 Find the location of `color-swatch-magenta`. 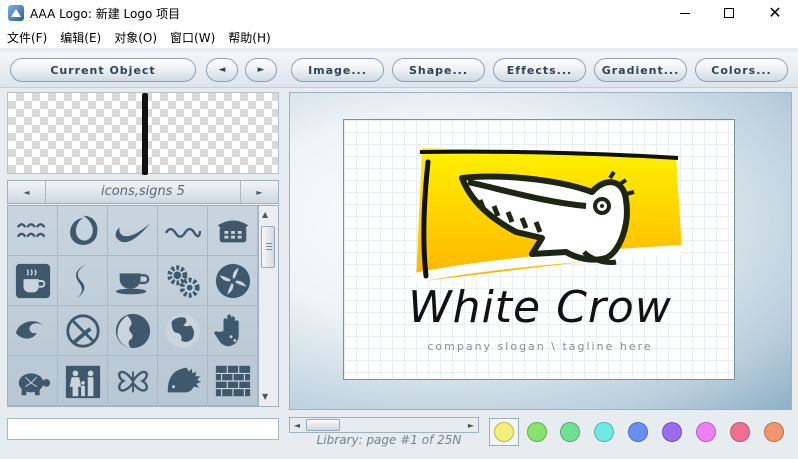

color-swatch-magenta is located at coordinates (706, 432).